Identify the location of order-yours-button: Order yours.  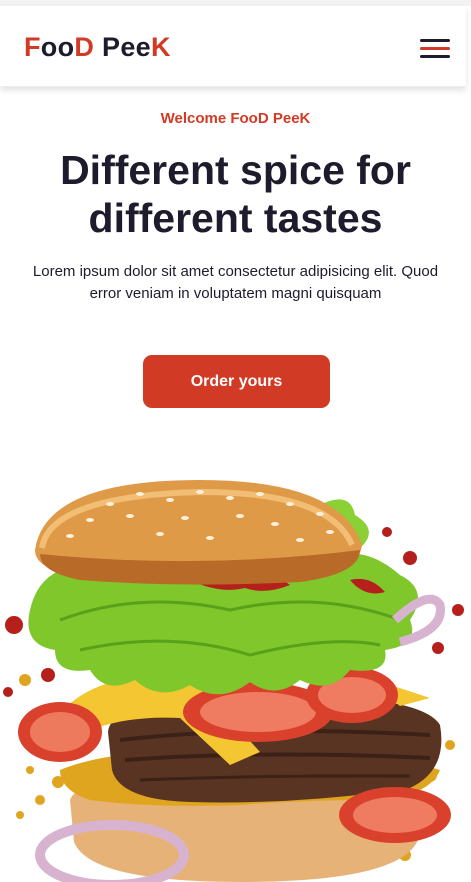
(236, 381).